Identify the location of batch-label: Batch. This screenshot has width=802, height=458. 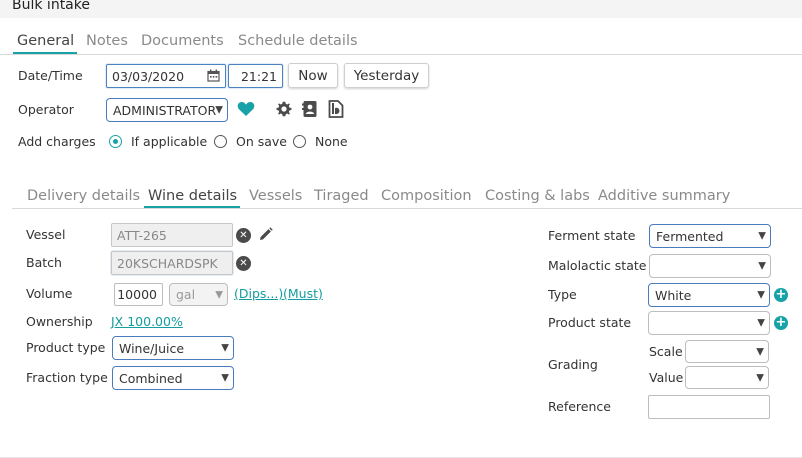
(44, 262).